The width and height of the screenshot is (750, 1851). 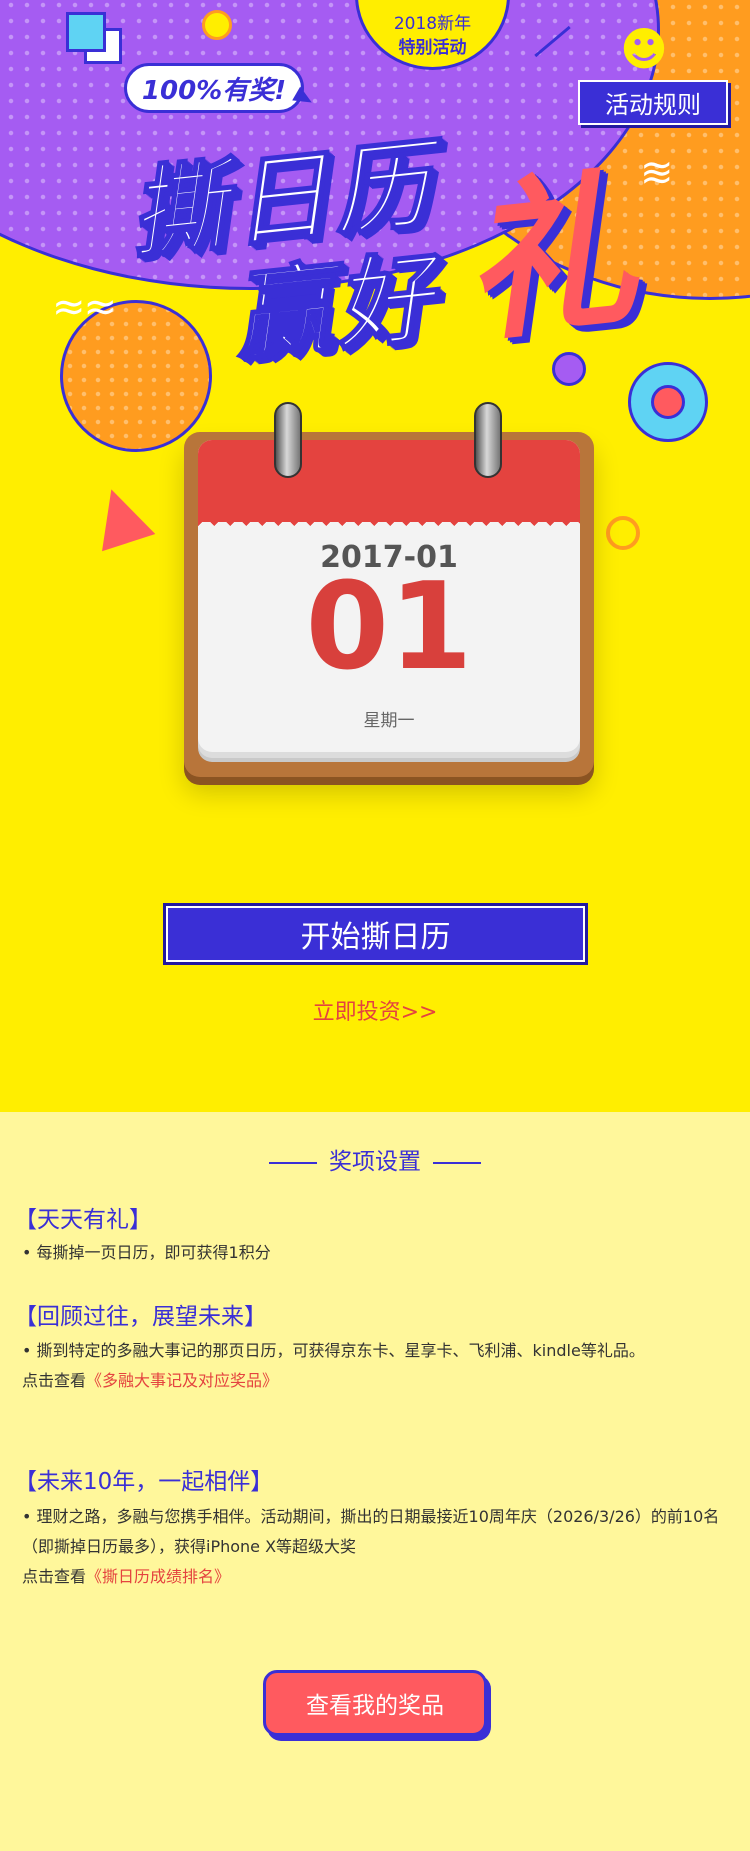 I want to click on smiley-icon: ☻, so click(x=644, y=49).